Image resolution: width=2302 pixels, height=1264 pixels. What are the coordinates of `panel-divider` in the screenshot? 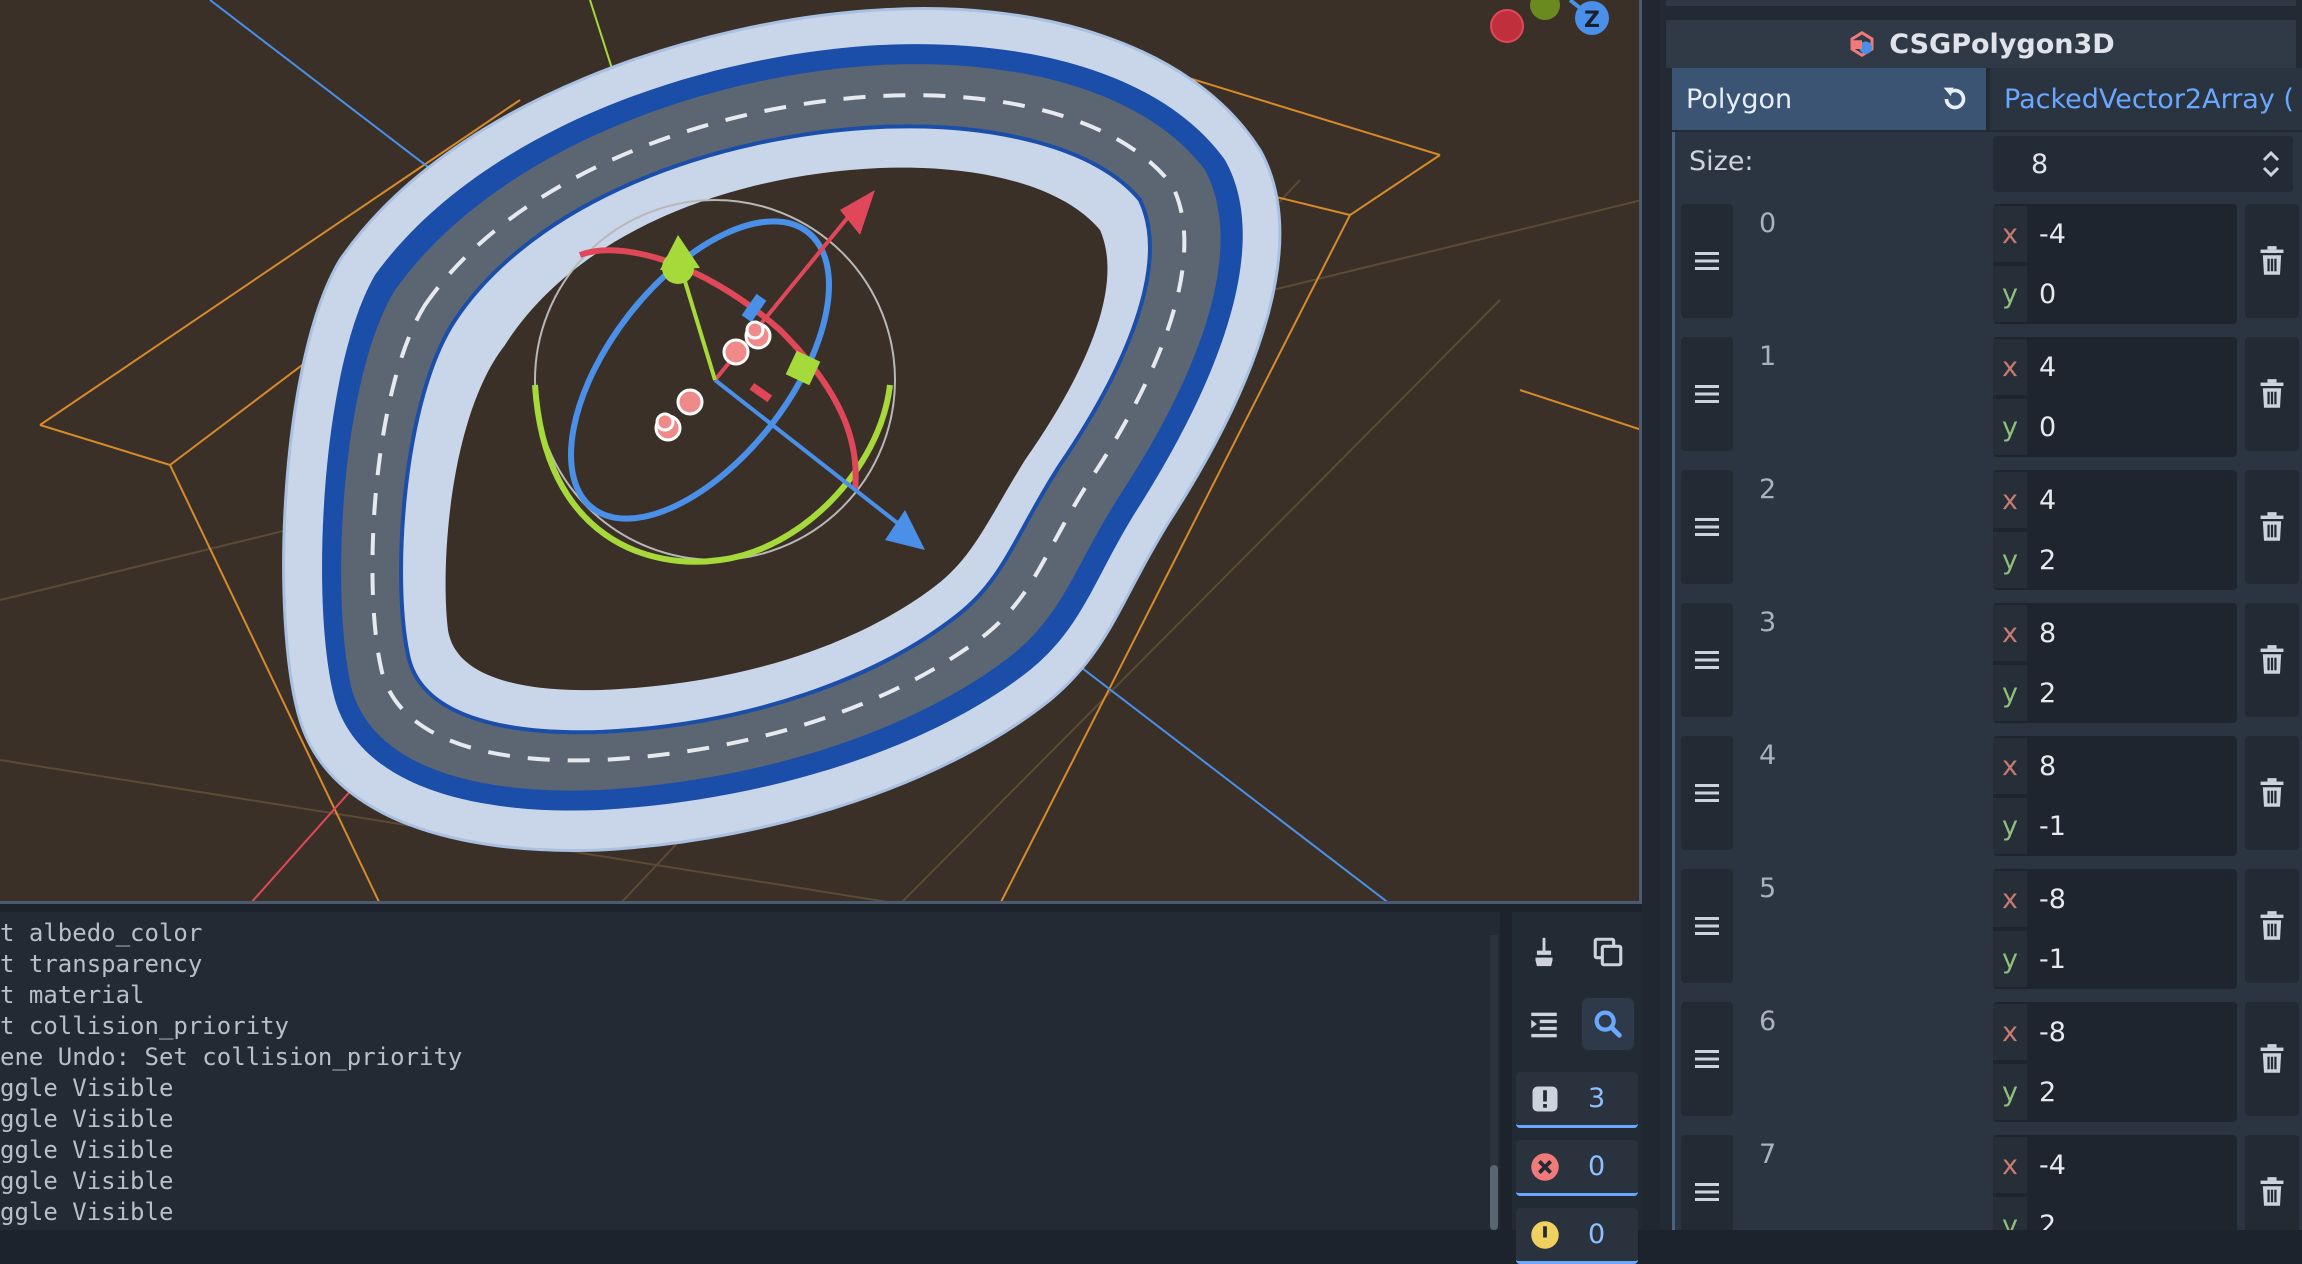 It's located at (1651, 615).